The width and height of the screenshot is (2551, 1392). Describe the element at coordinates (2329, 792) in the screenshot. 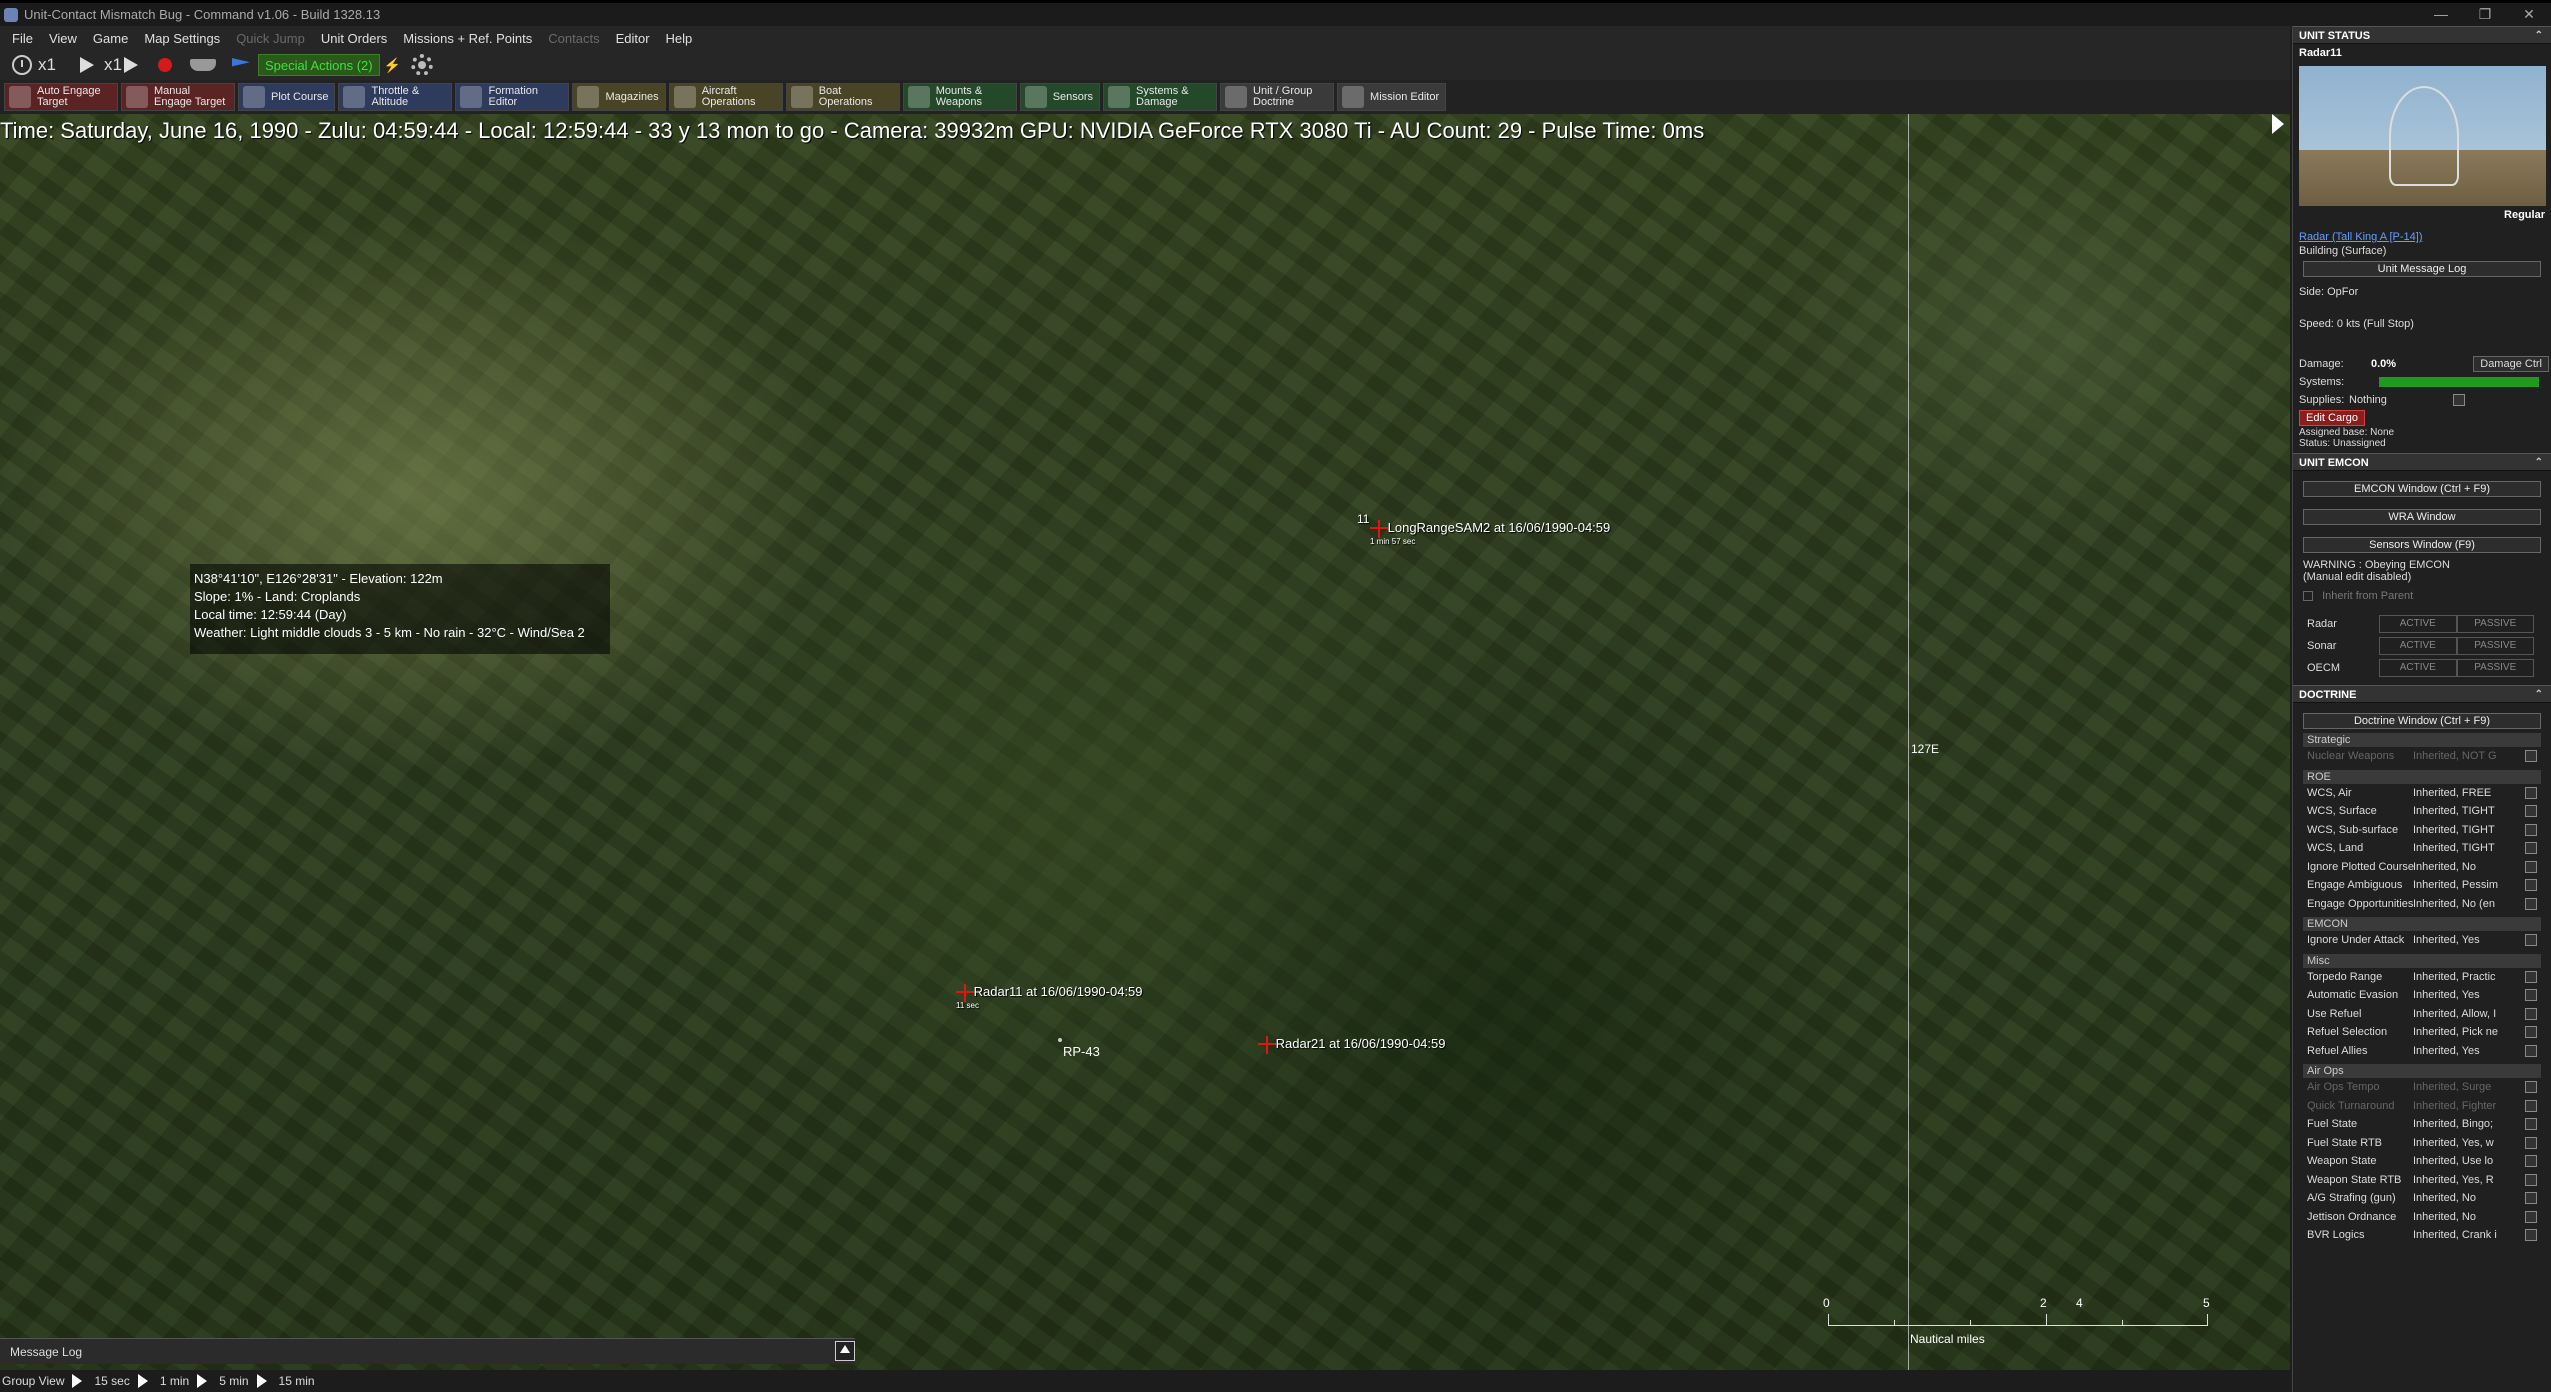

I see `doctrine-label: WCS, Air` at that location.